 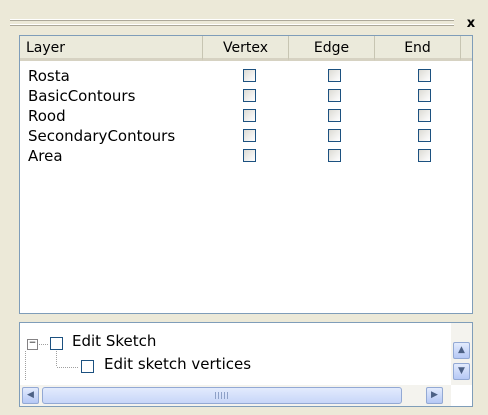 I want to click on end-column-header: End, so click(x=418, y=48).